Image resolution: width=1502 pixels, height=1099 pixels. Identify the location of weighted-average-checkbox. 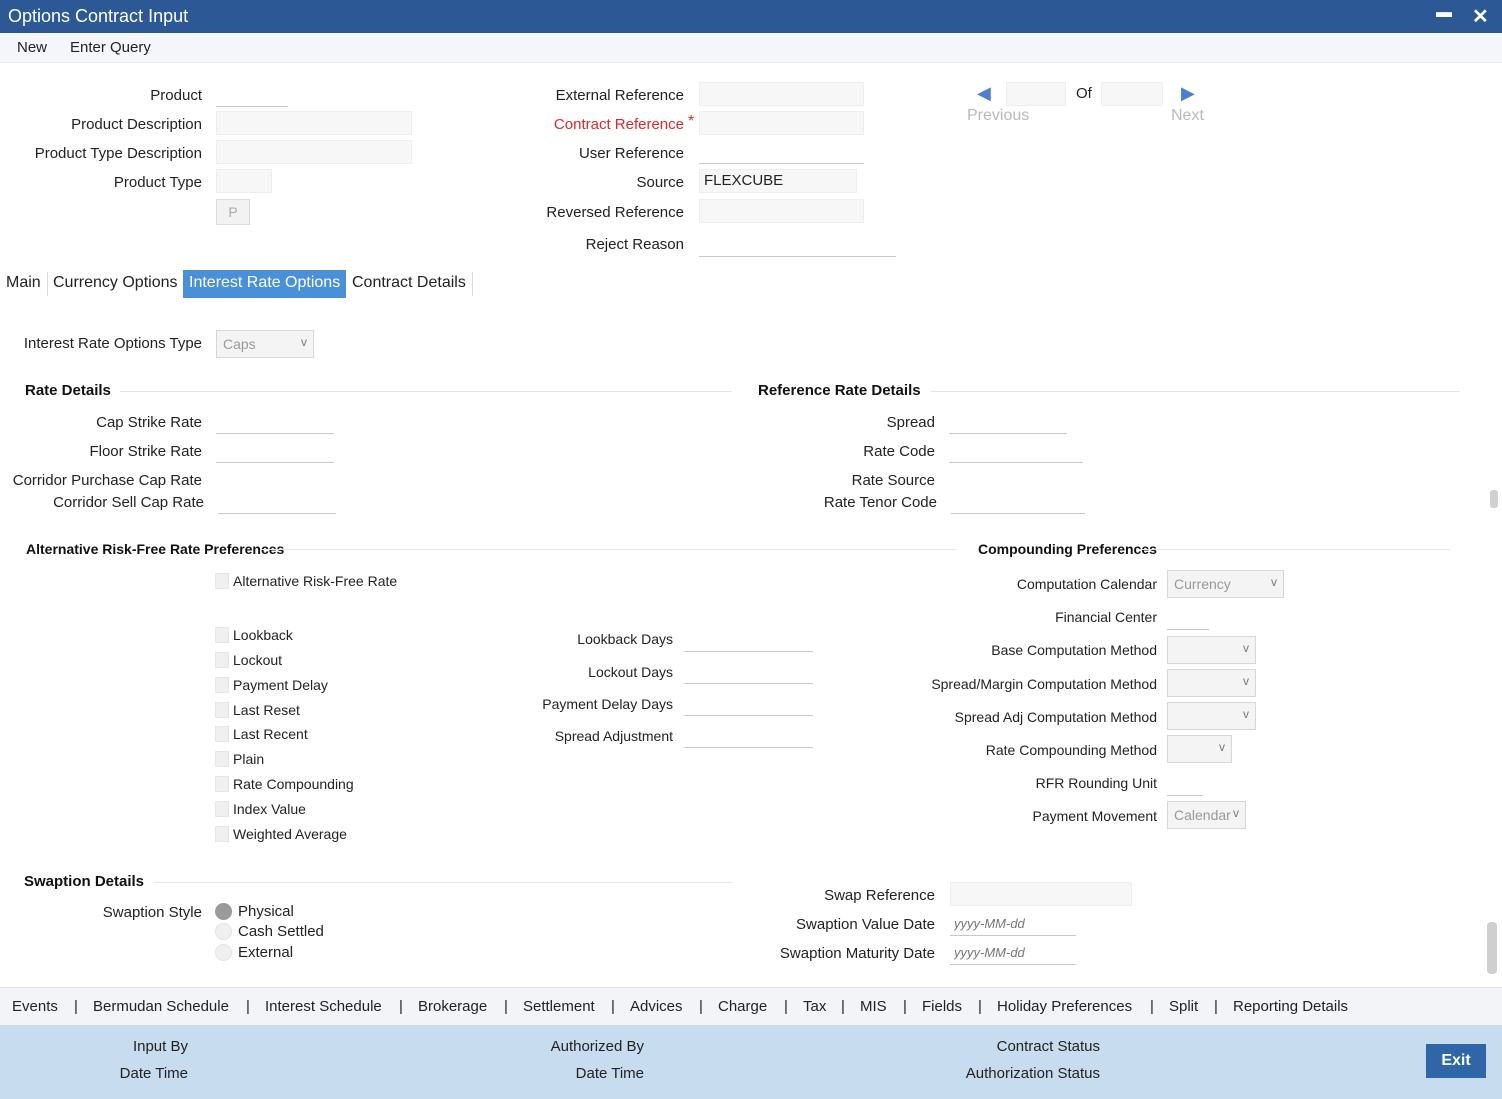
(222, 834).